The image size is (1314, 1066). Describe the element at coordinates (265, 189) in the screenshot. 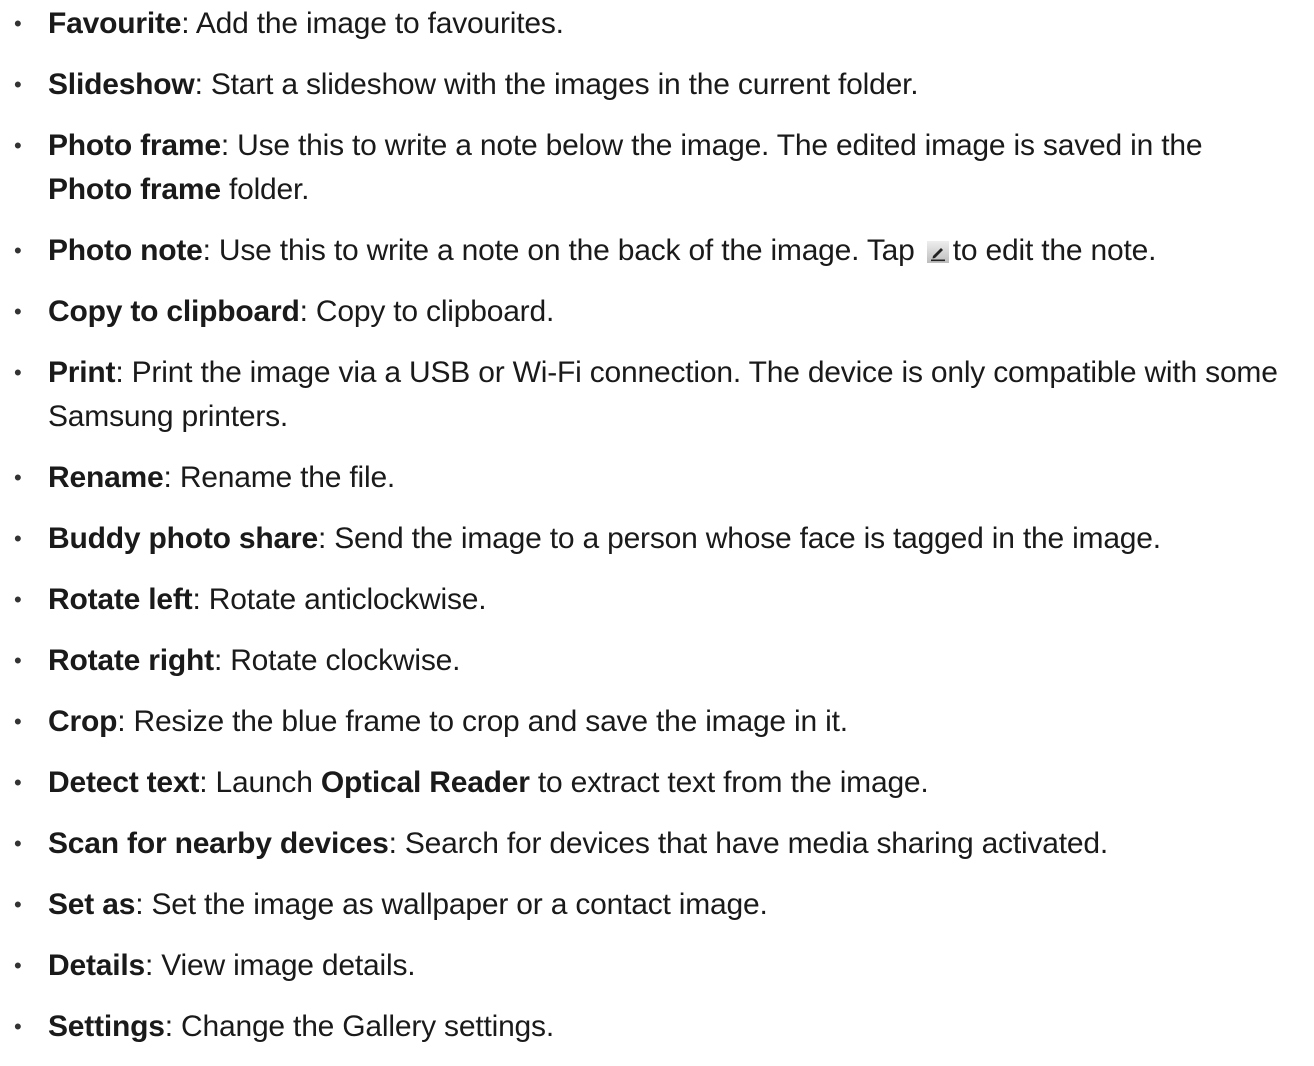

I see `item-description-secondary: folder.` at that location.